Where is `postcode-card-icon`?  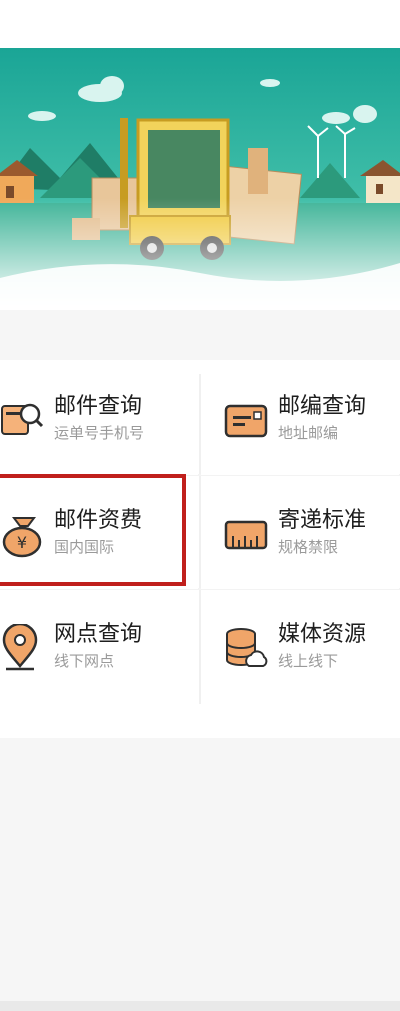 postcode-card-icon is located at coordinates (247, 420).